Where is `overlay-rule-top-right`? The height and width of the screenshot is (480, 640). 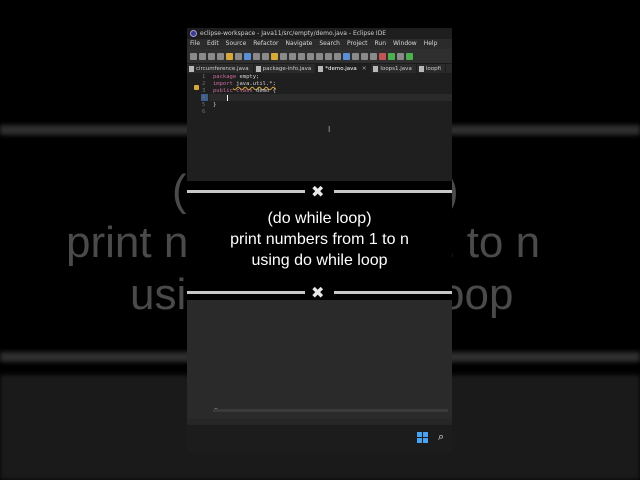
overlay-rule-top-right is located at coordinates (393, 191).